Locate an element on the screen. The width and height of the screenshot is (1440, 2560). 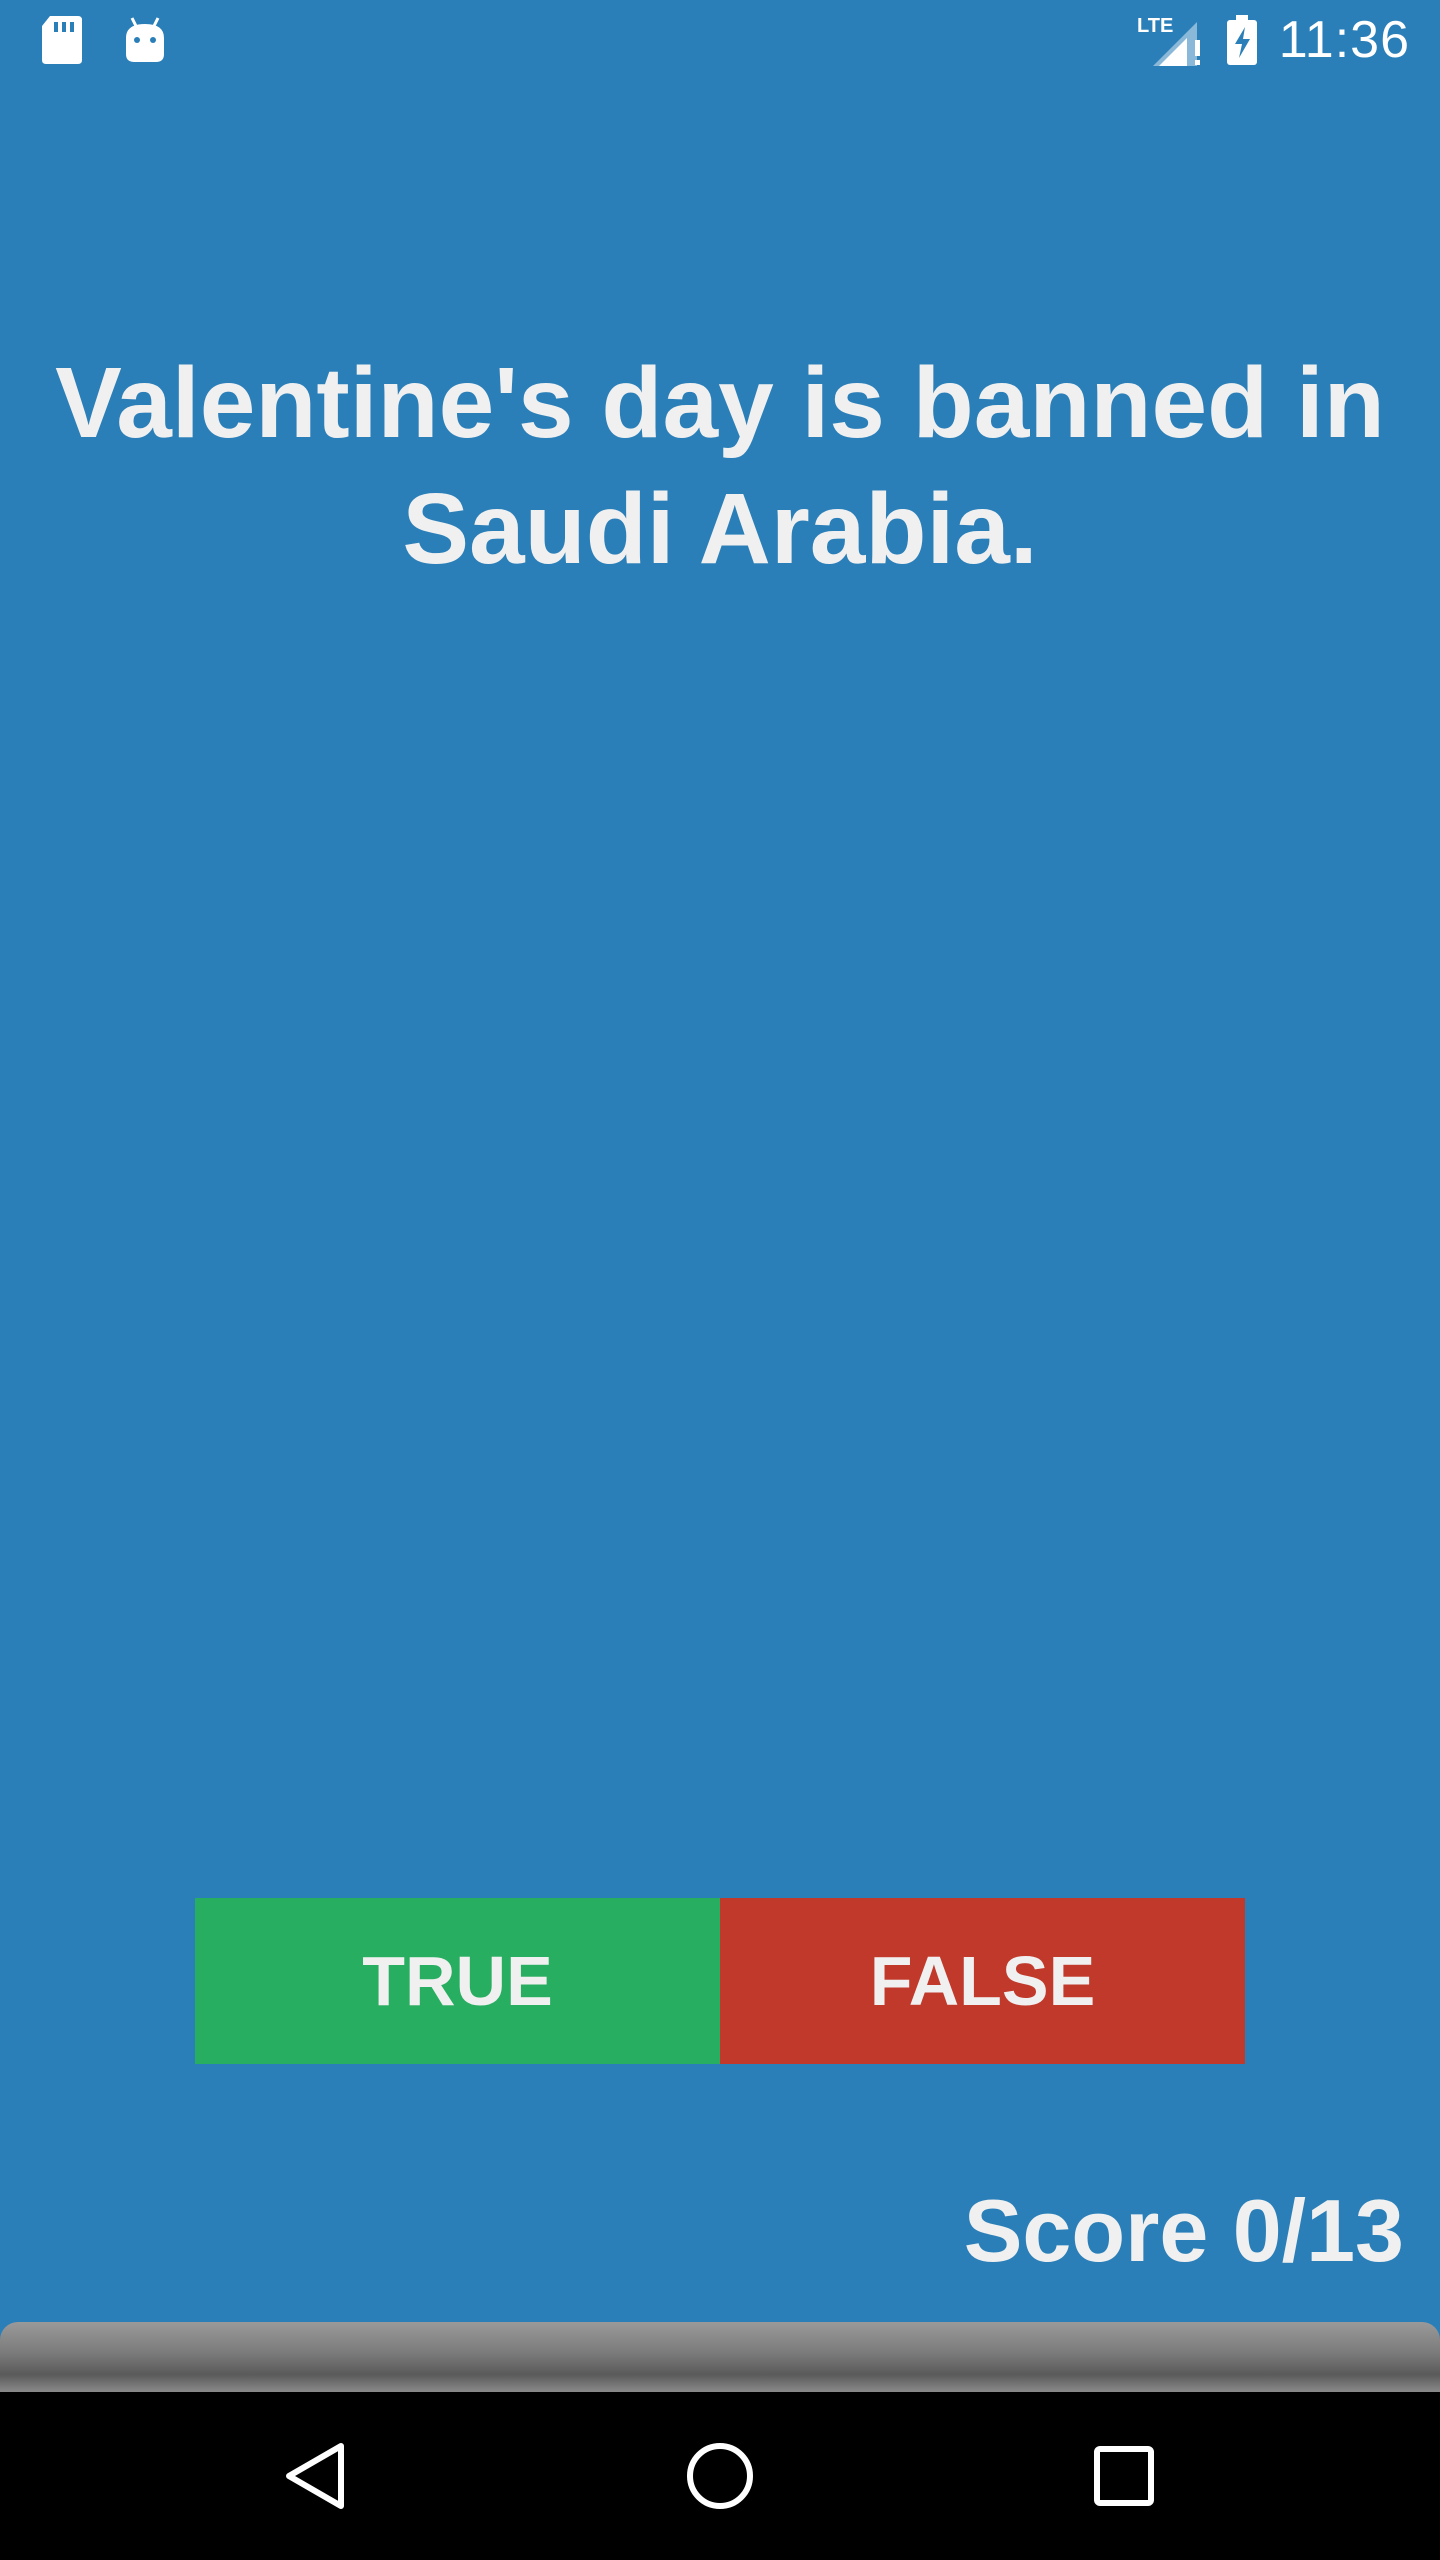
network-label: LTE is located at coordinates (1155, 26).